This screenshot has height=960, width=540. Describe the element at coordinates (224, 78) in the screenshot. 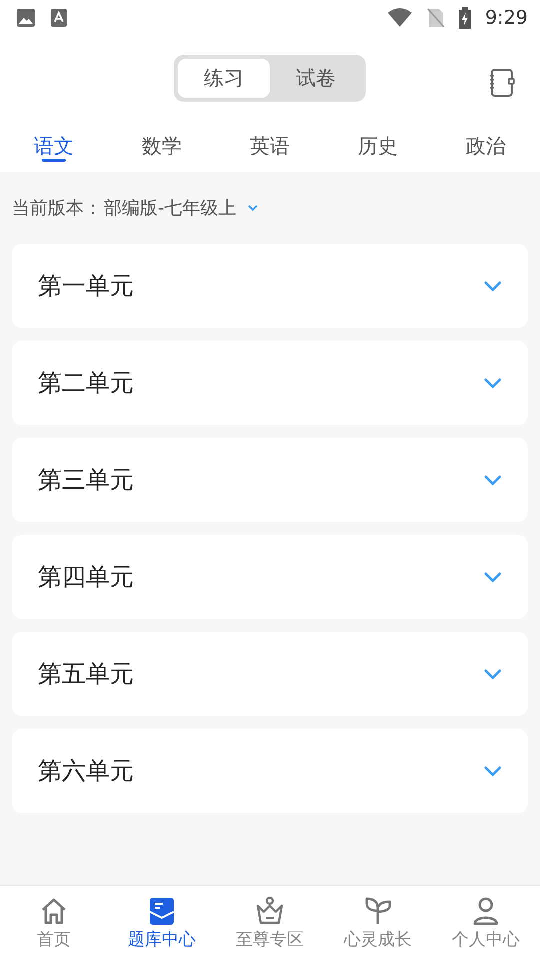

I see `mode-tab: 练习` at that location.